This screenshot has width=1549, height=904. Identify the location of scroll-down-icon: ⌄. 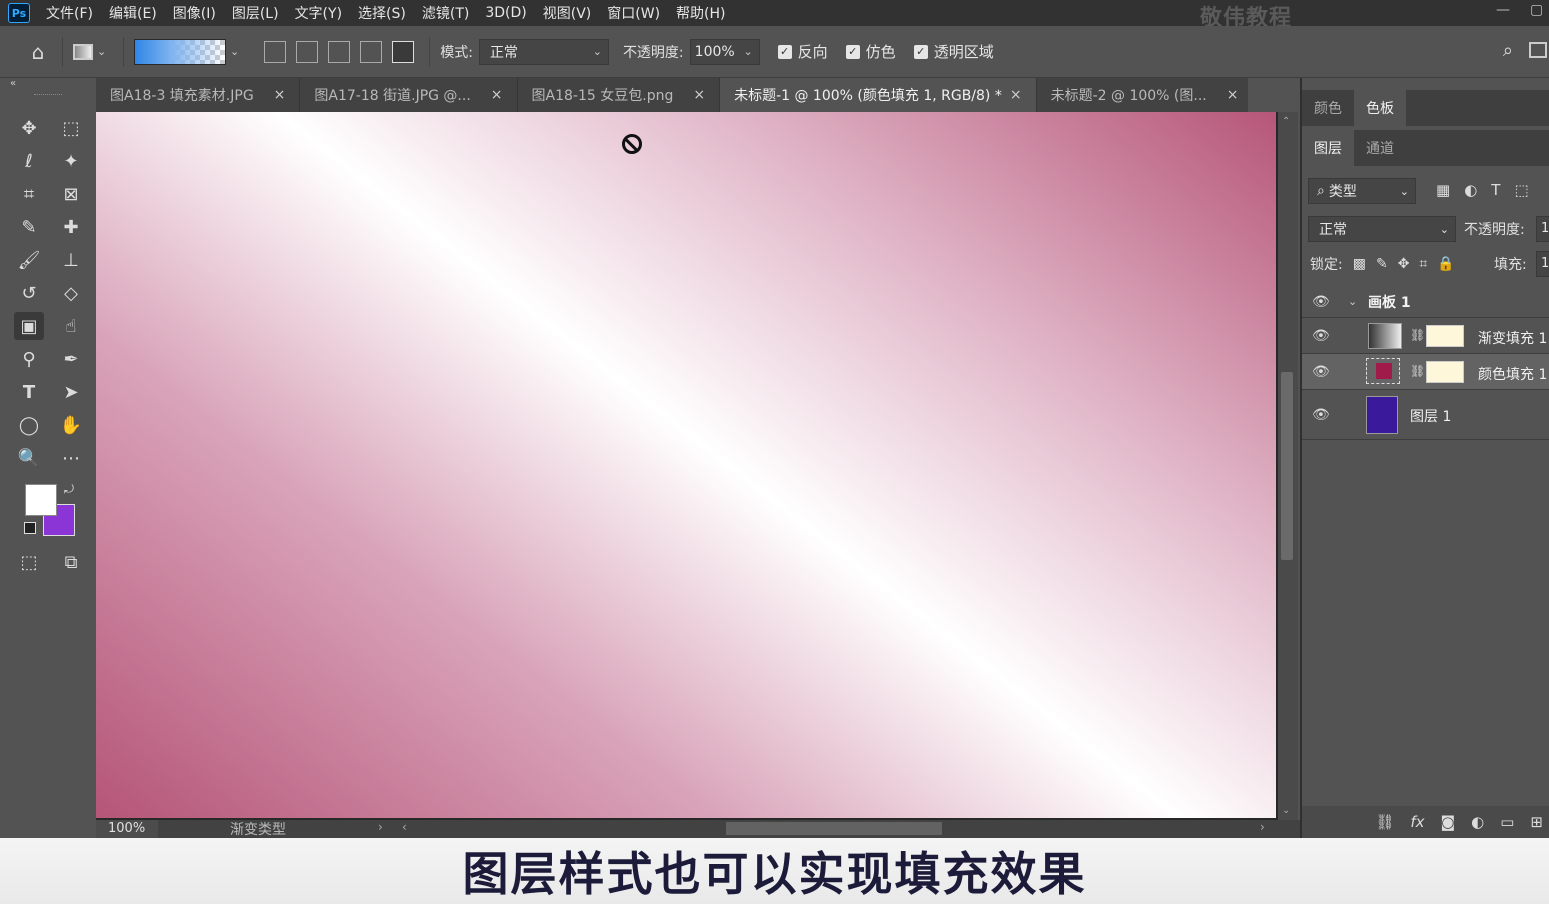
(1286, 810).